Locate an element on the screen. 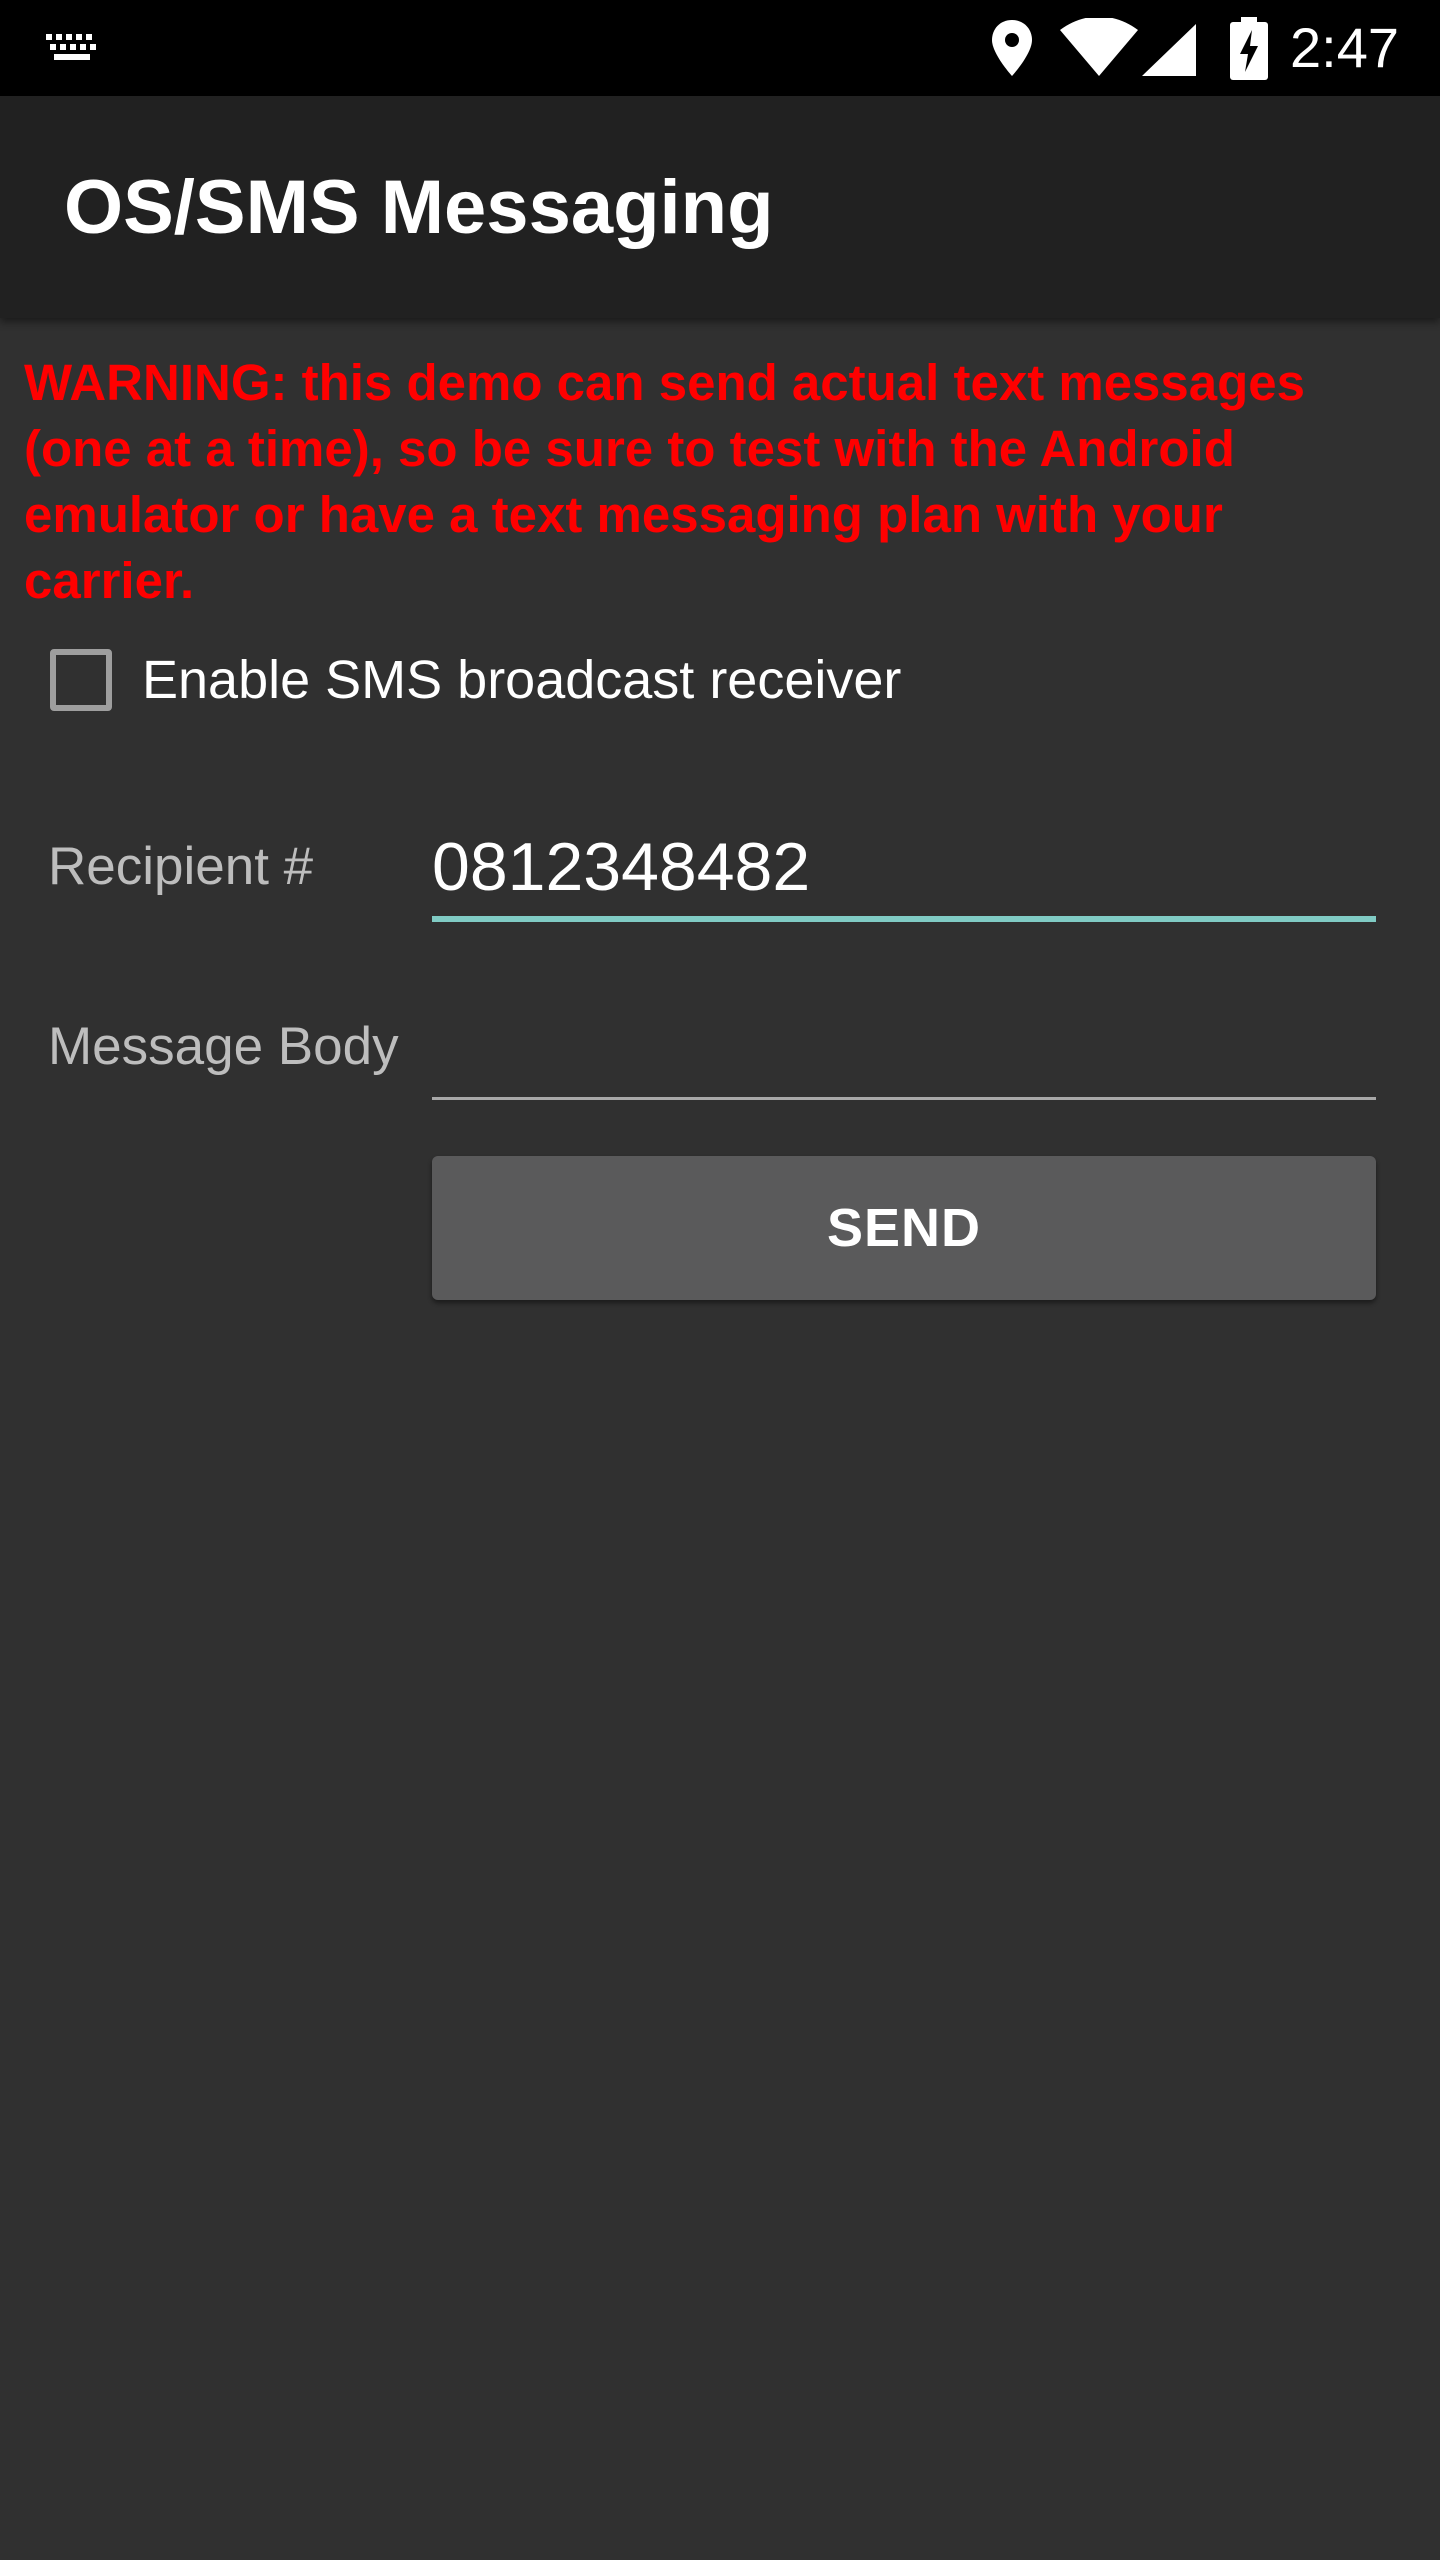 The height and width of the screenshot is (2560, 1440). keyboard-icon is located at coordinates (71, 47).